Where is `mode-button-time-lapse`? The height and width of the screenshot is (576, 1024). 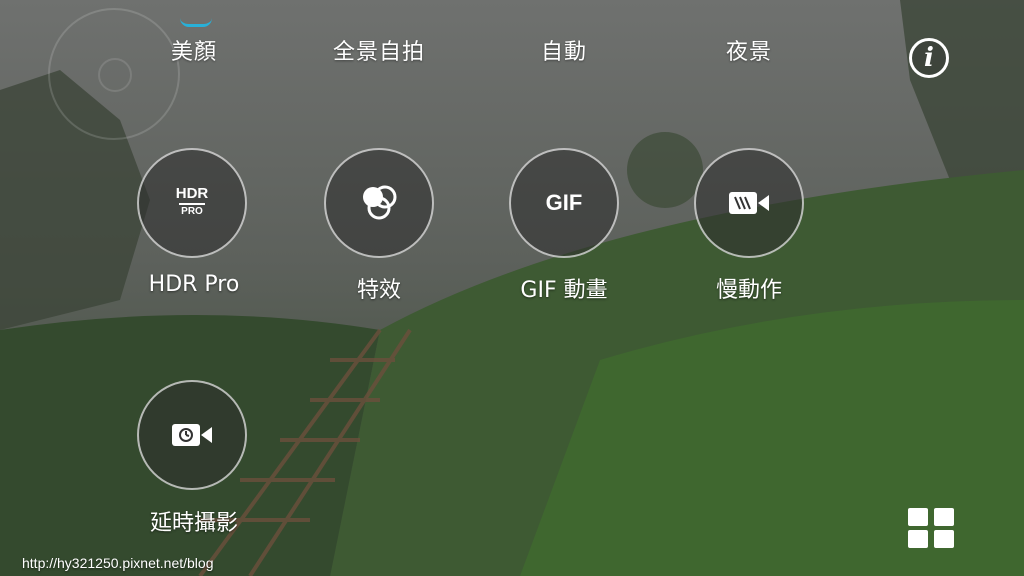 mode-button-time-lapse is located at coordinates (192, 435).